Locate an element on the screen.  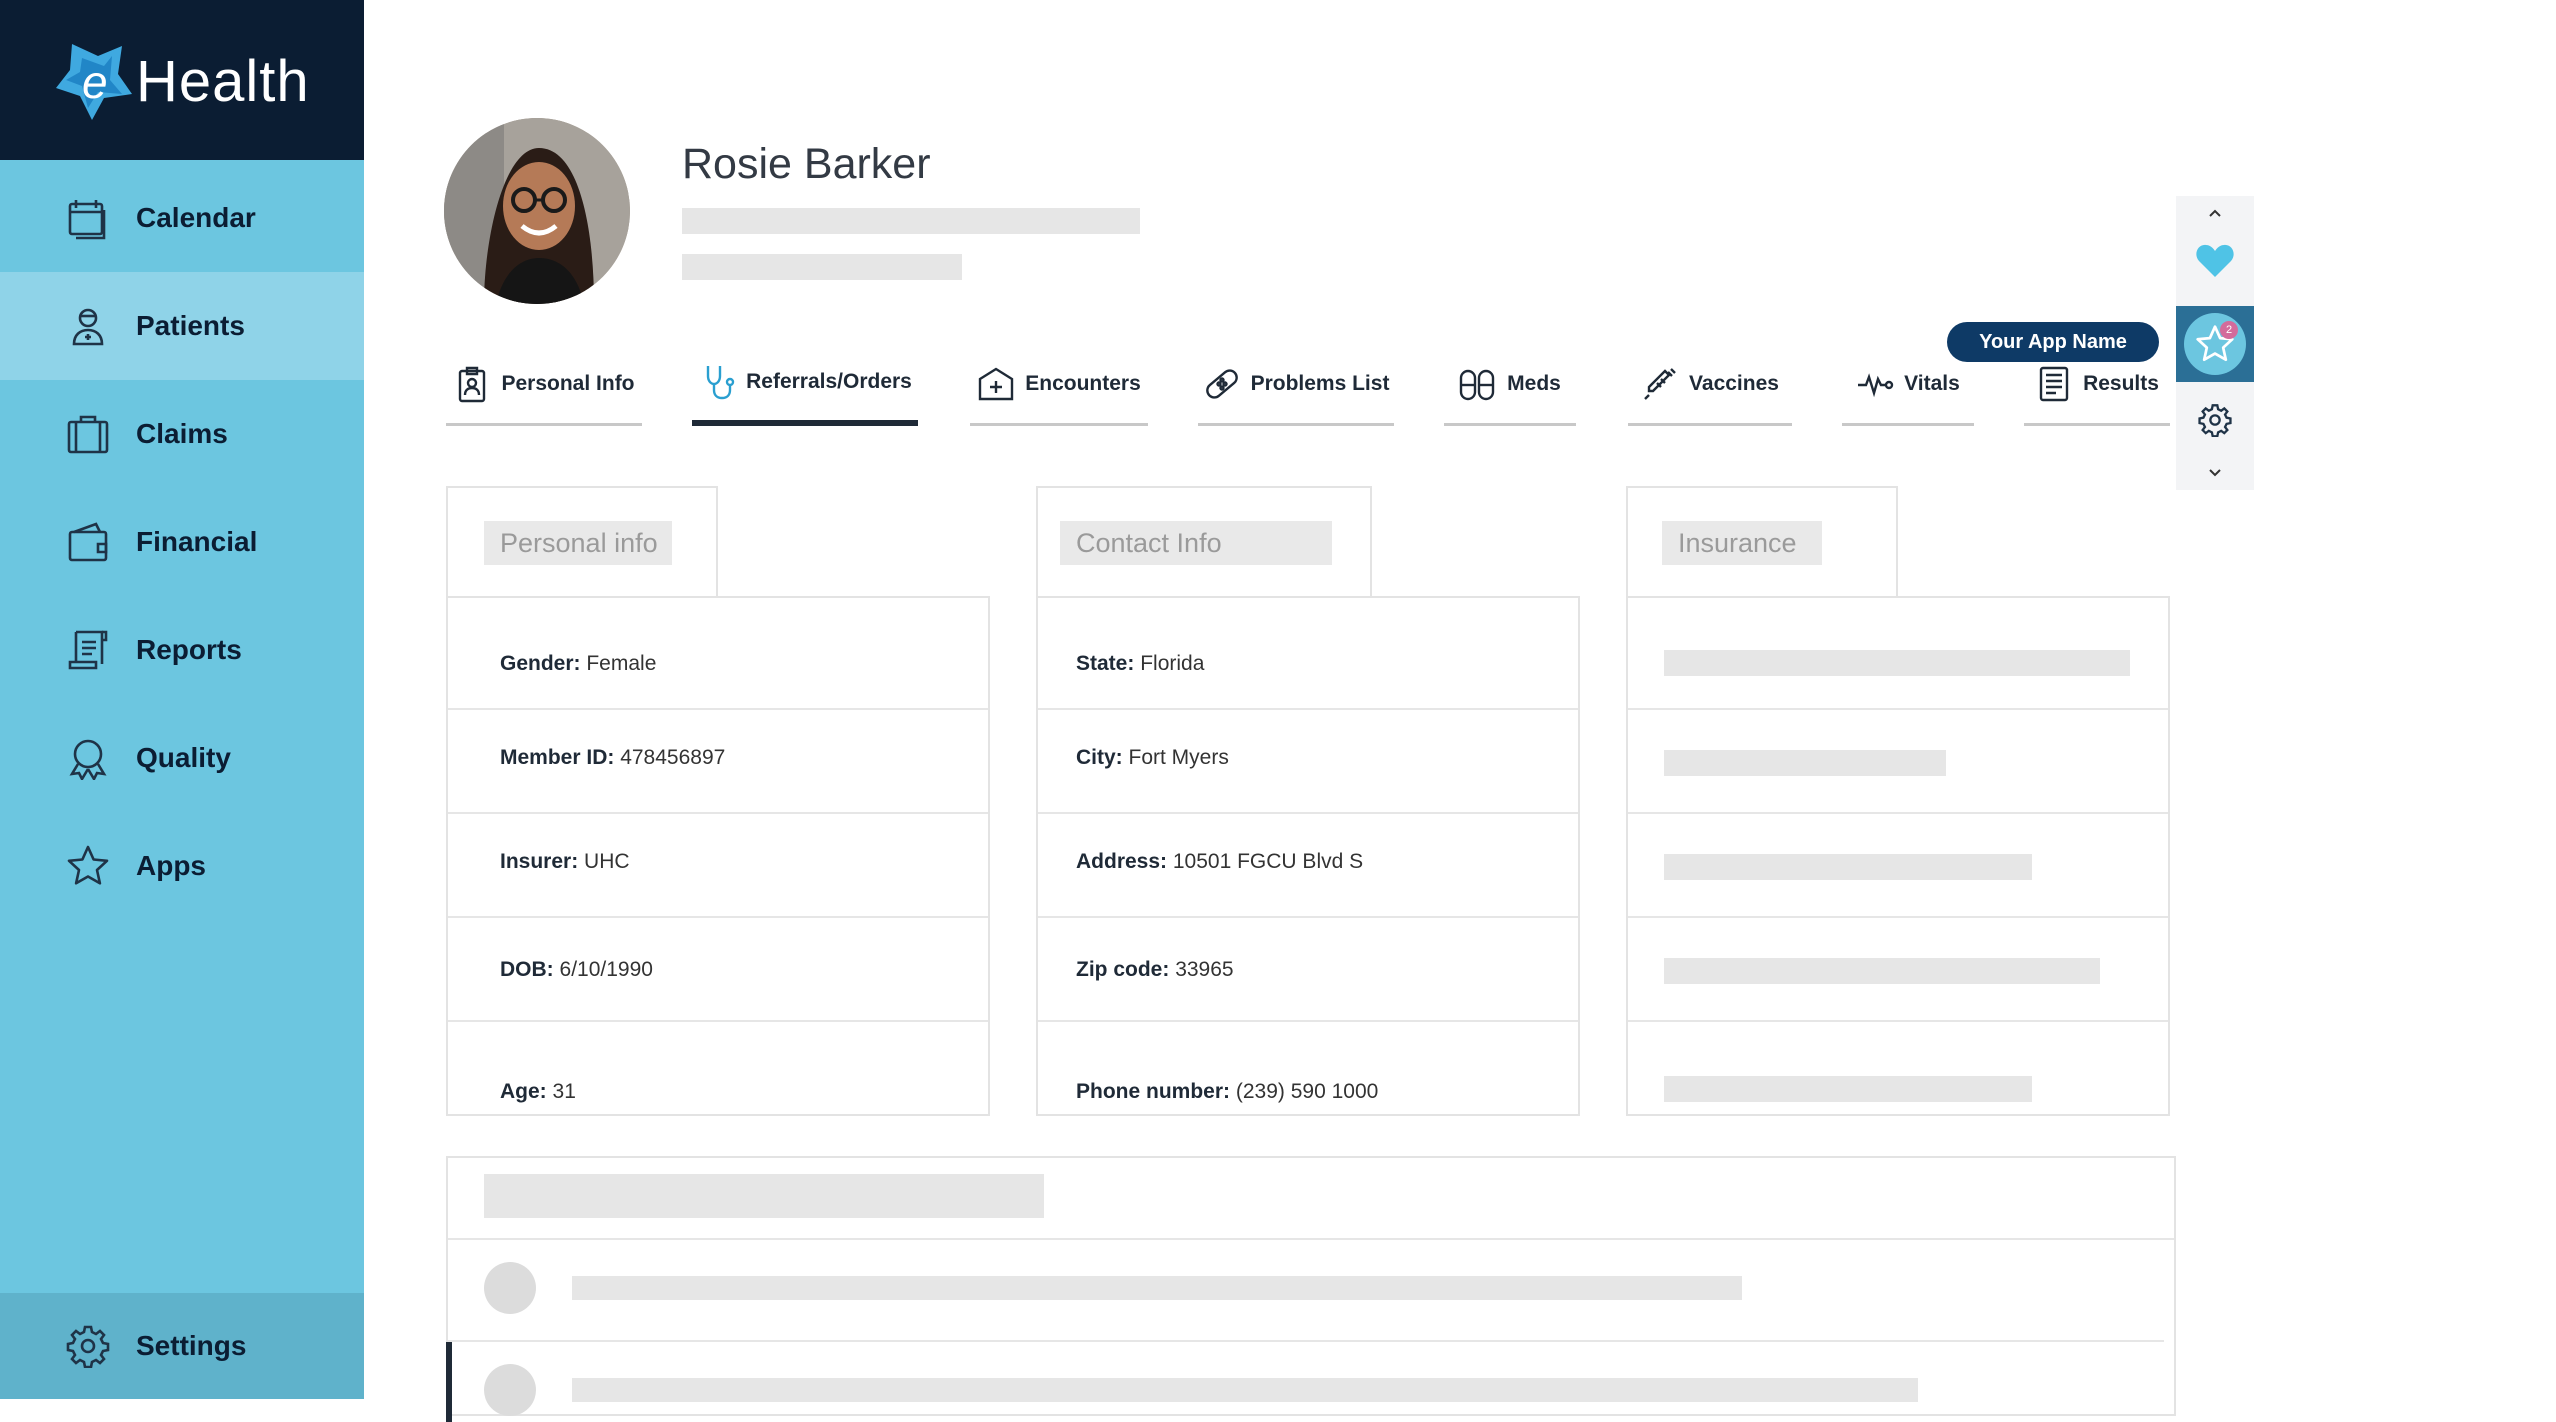
tab-referrals-orders: Referrals/Orders is located at coordinates (805, 393).